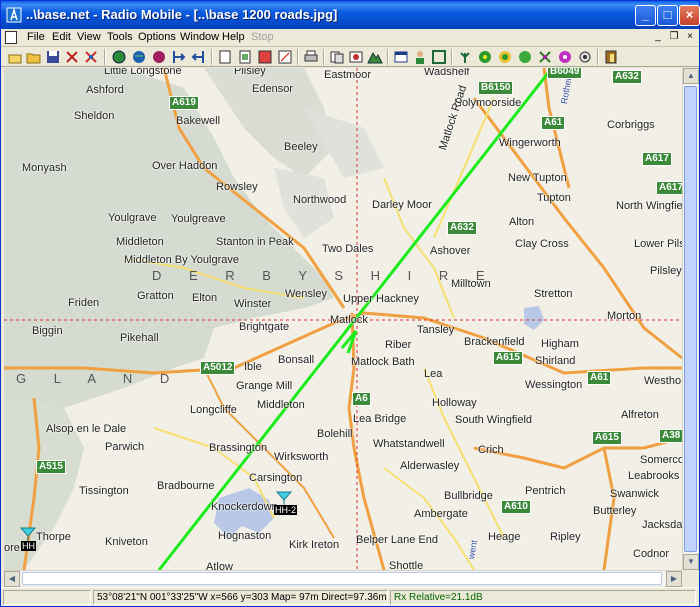  Describe the element at coordinates (667, 15) in the screenshot. I see `maximize-button: □` at that location.